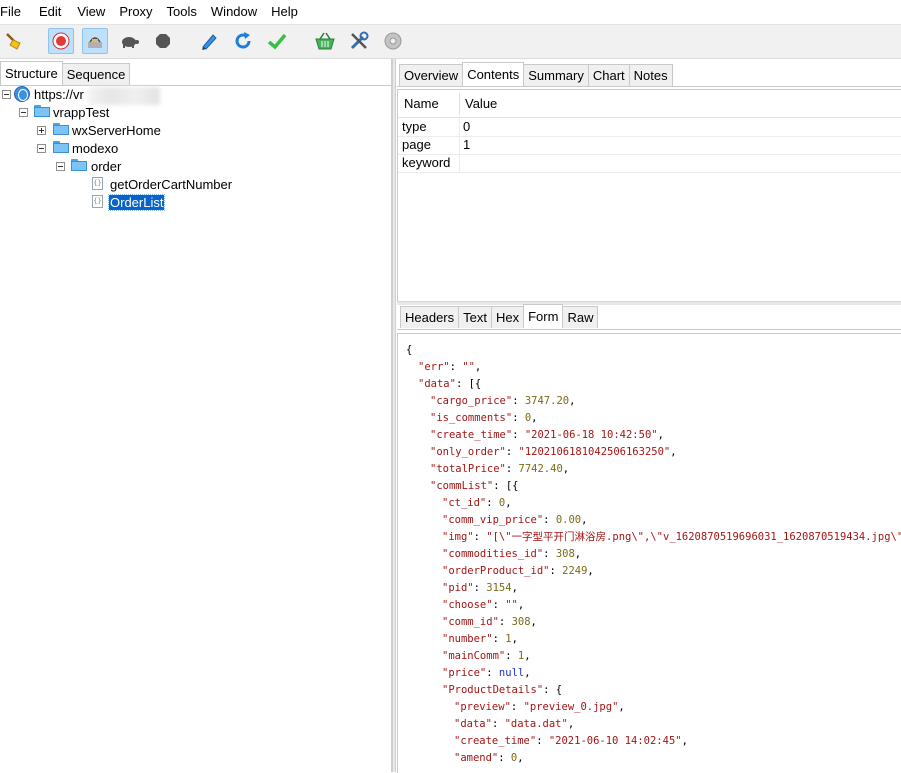 Image resolution: width=901 pixels, height=773 pixels. I want to click on menu-help: Help, so click(287, 12).